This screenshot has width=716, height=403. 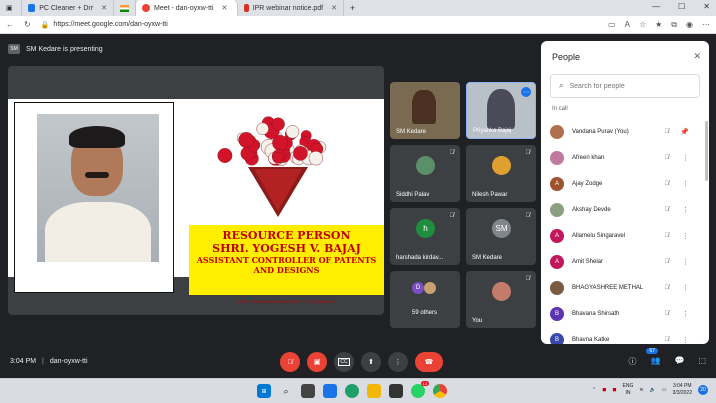 What do you see at coordinates (674, 25) in the screenshot?
I see `collections-icon: ⧉` at bounding box center [674, 25].